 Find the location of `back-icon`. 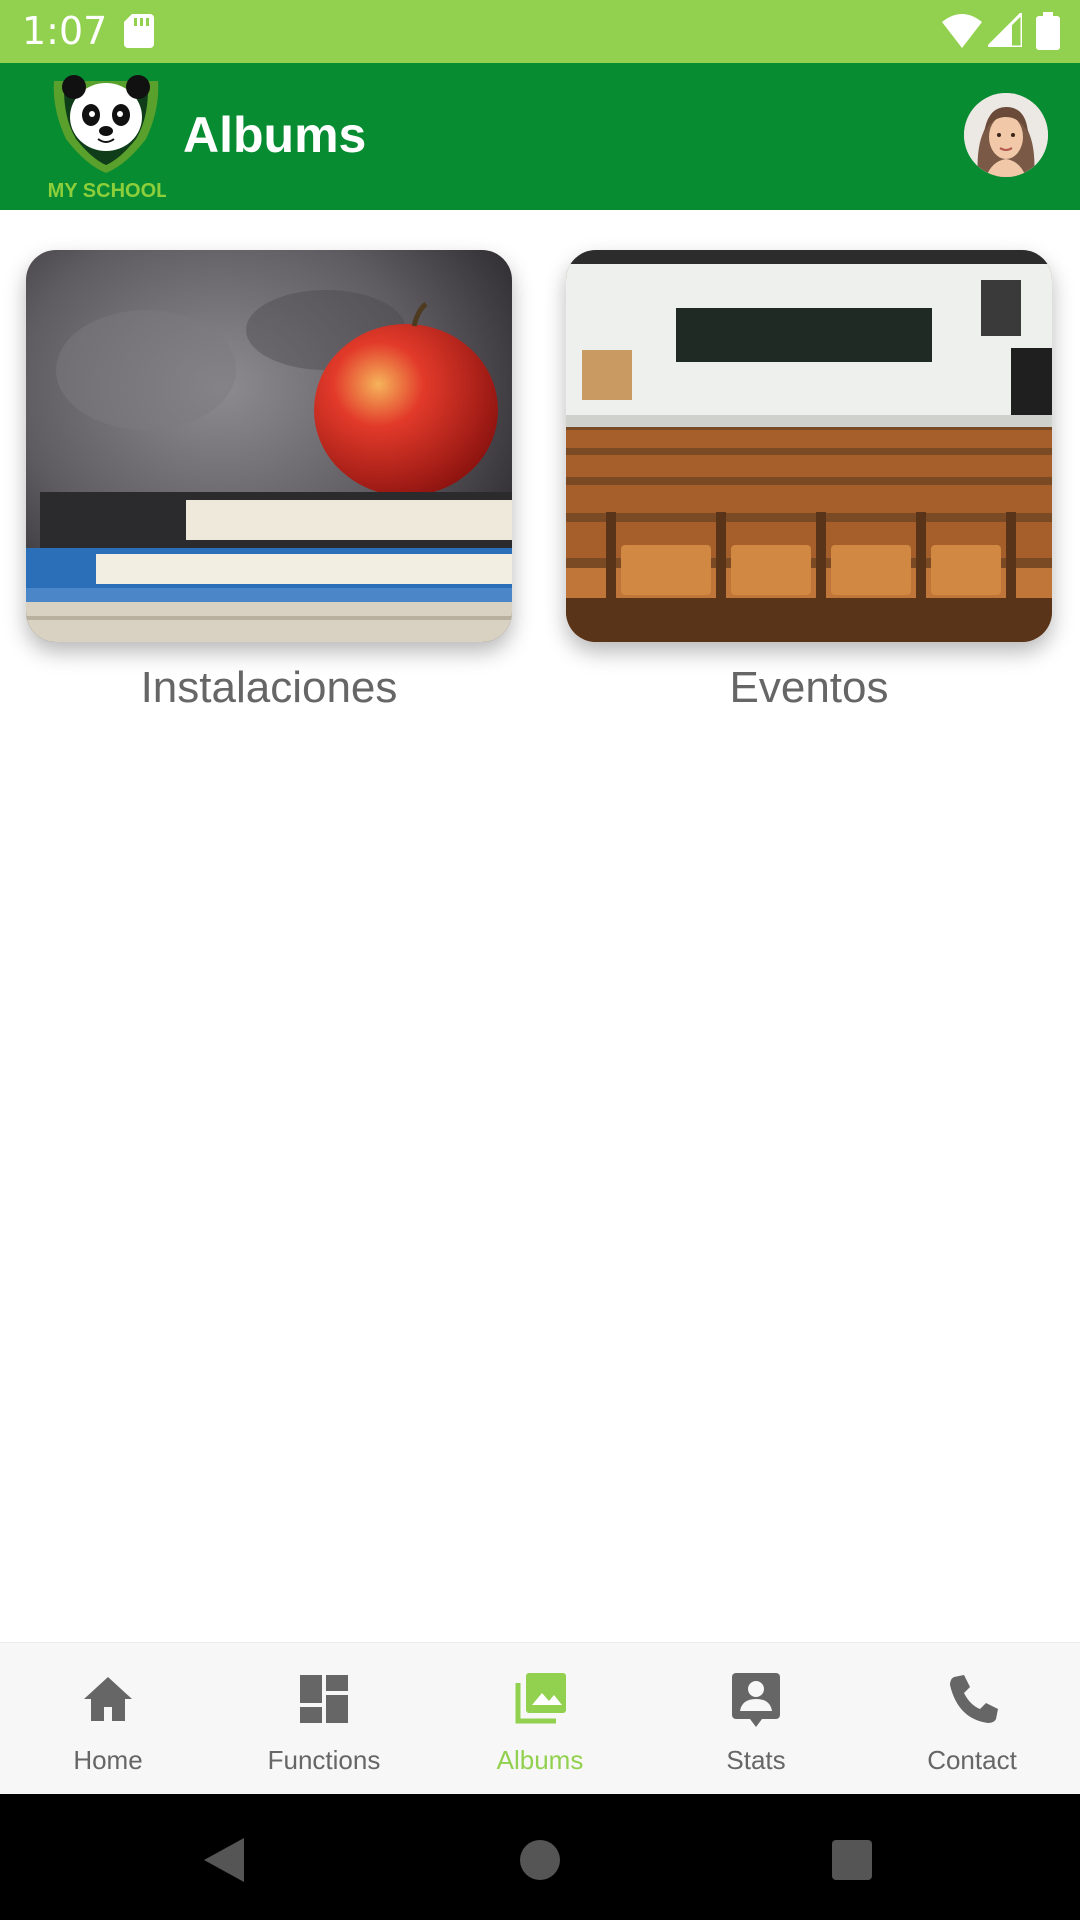

back-icon is located at coordinates (224, 1860).